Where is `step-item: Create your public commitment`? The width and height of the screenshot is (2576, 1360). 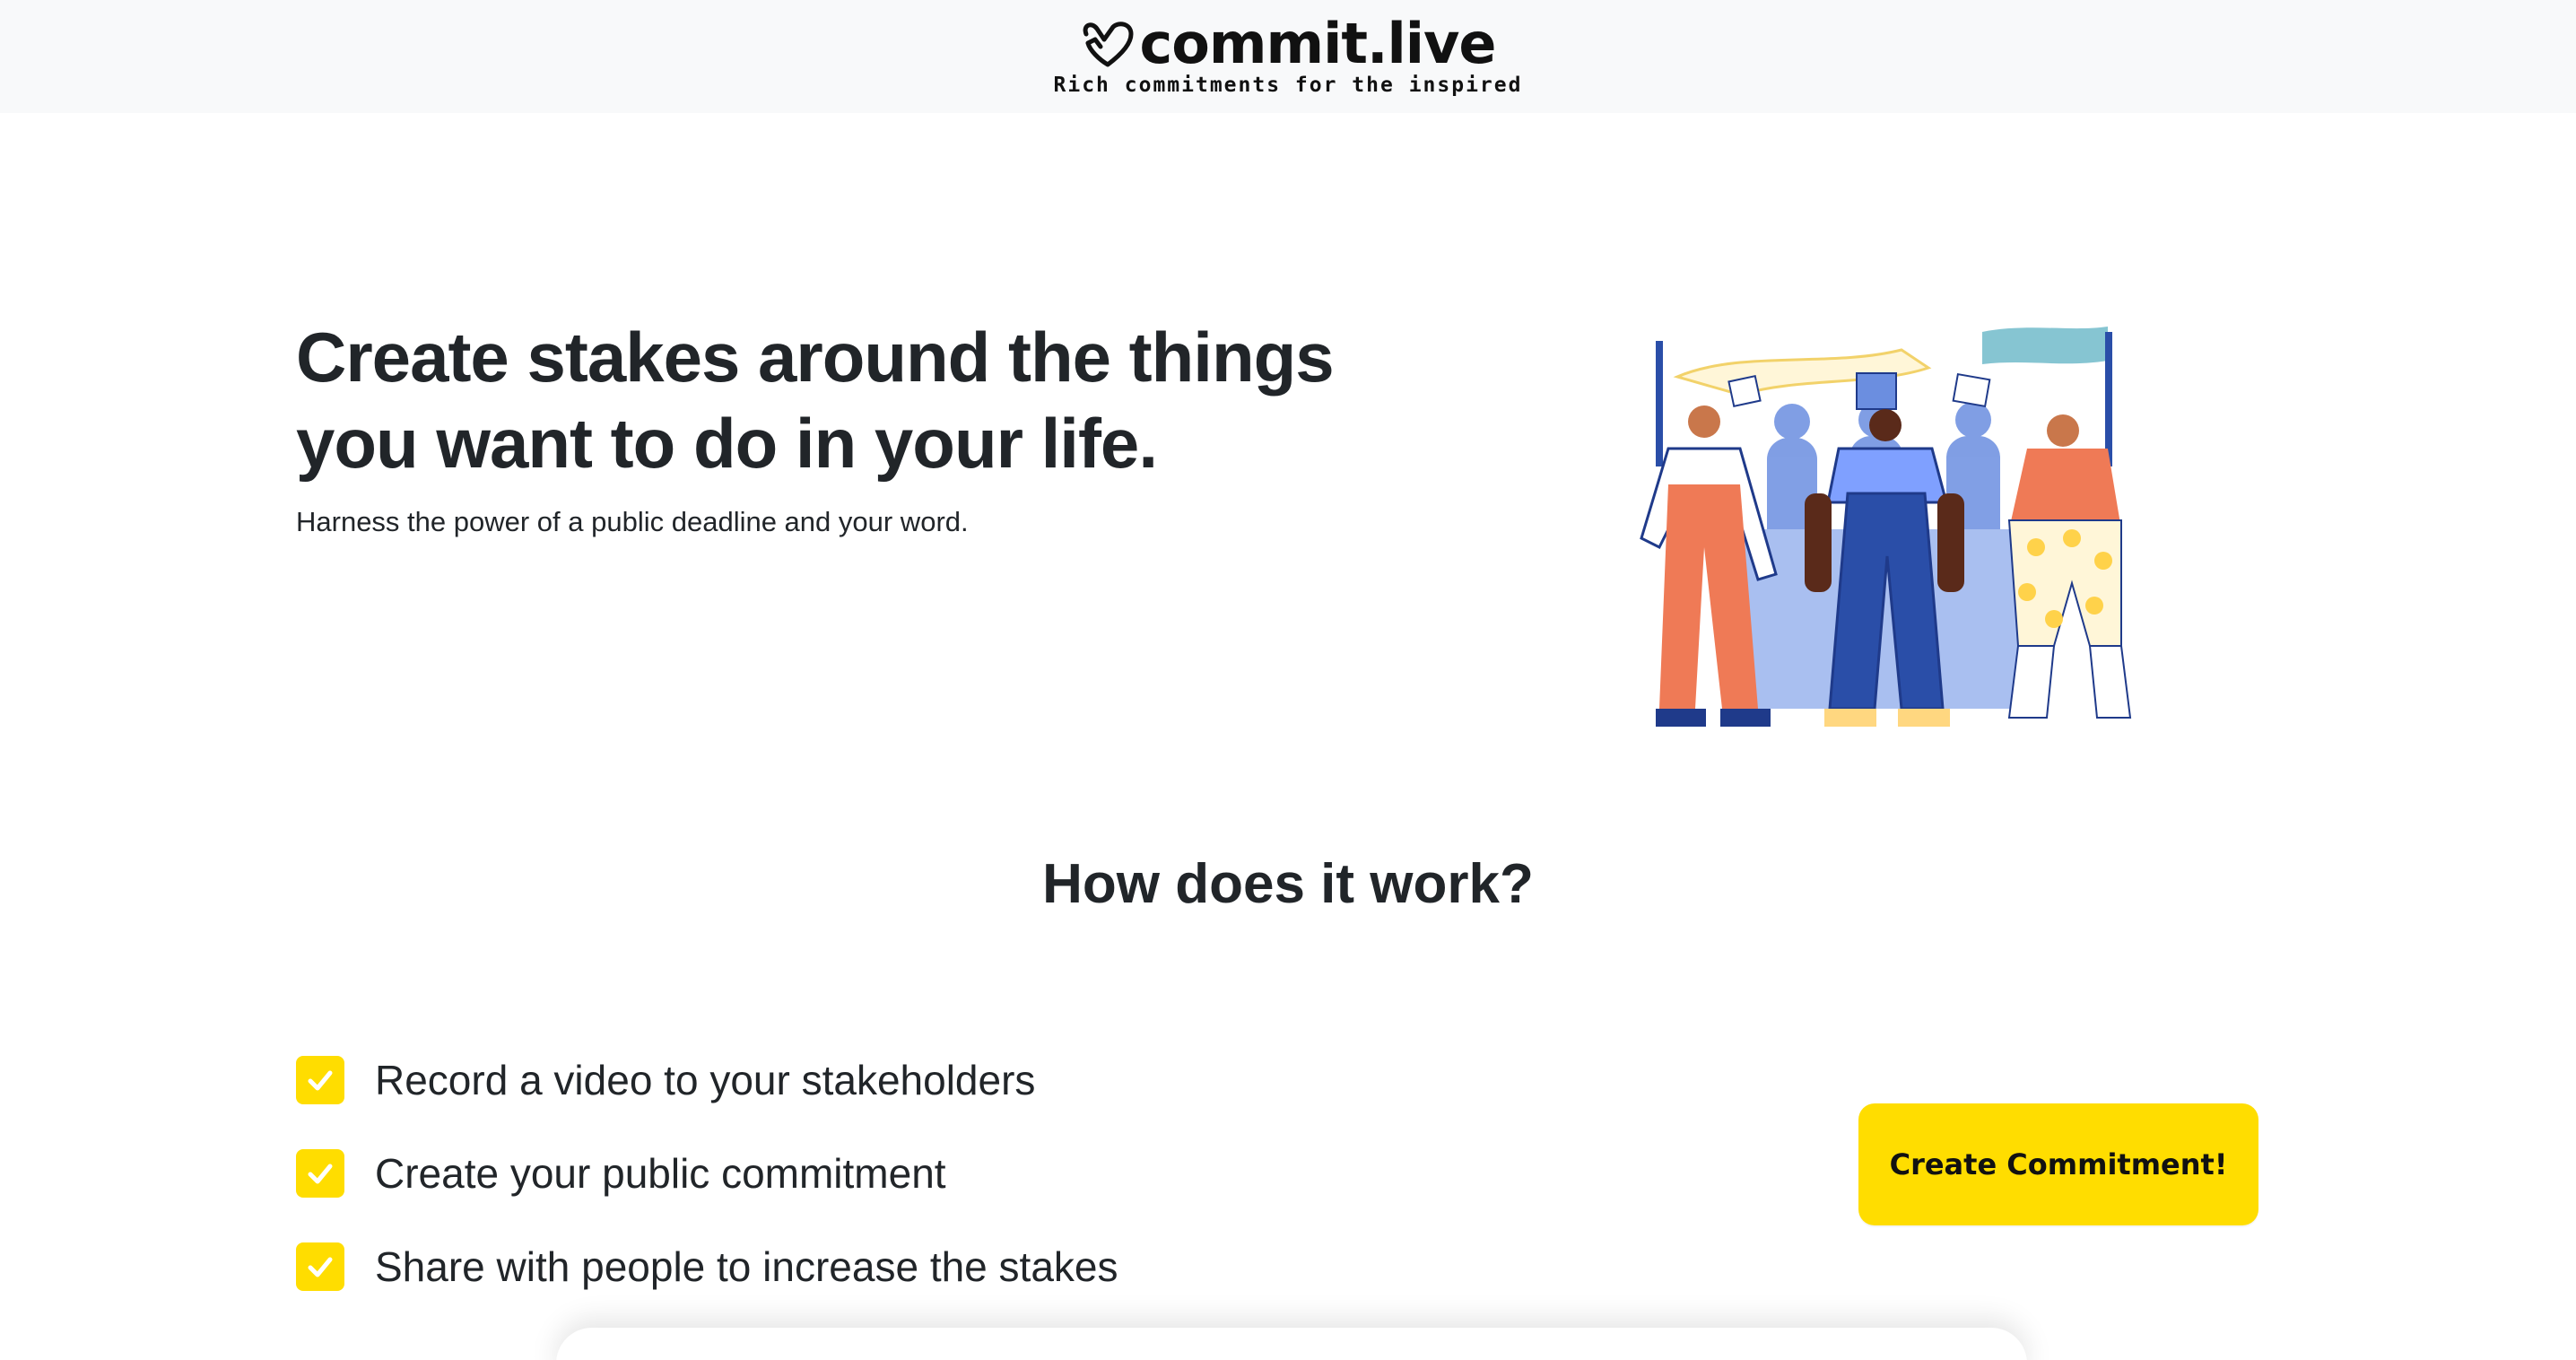
step-item: Create your public commitment is located at coordinates (707, 1173).